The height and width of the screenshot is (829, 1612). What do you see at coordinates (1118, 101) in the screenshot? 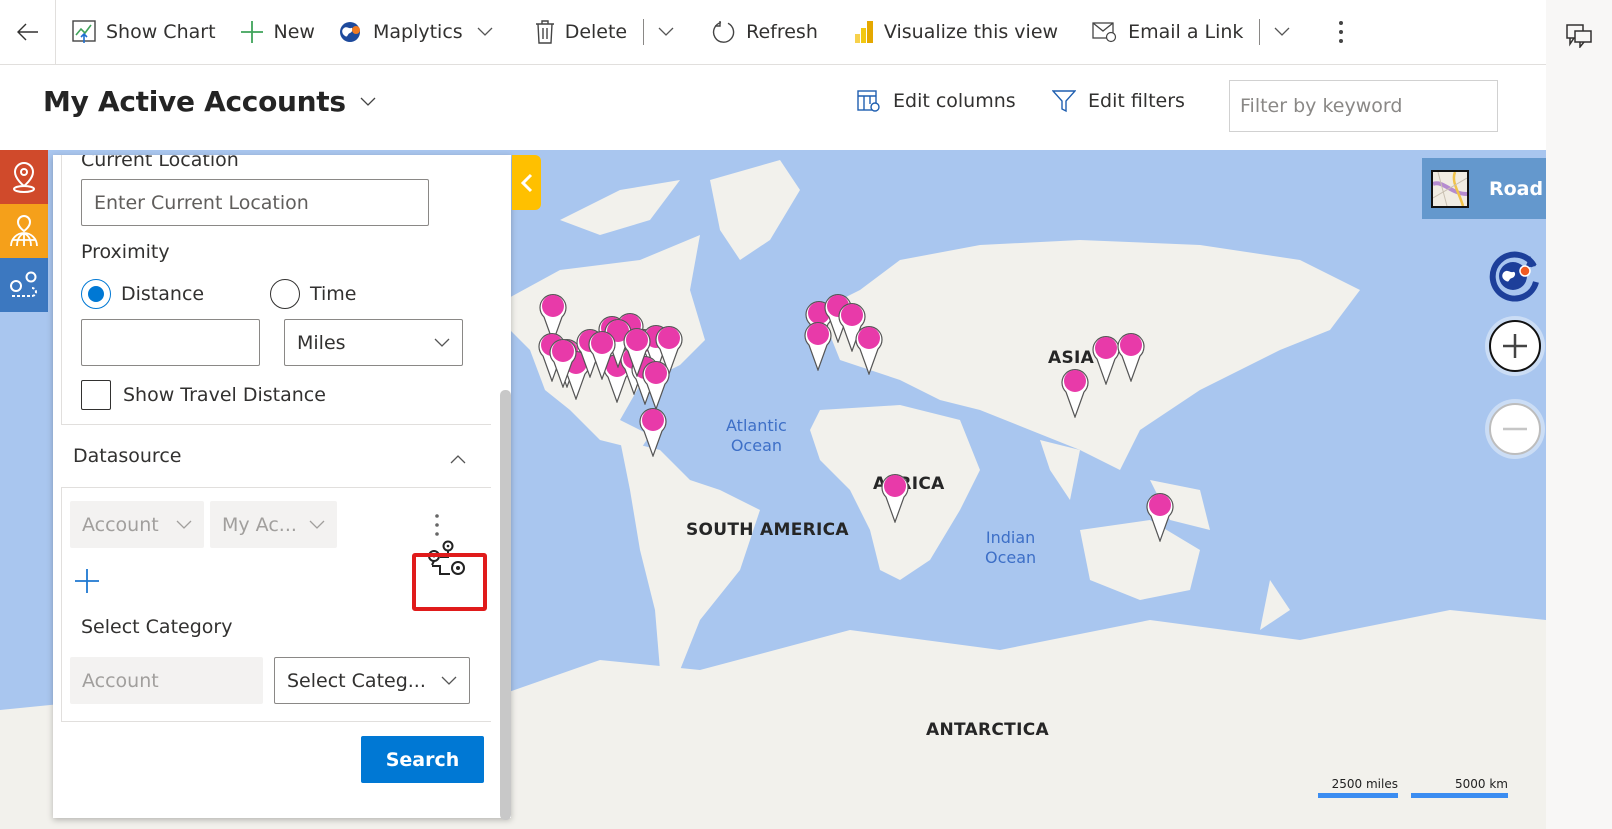
I see `edit-filters-button: Edit filters` at bounding box center [1118, 101].